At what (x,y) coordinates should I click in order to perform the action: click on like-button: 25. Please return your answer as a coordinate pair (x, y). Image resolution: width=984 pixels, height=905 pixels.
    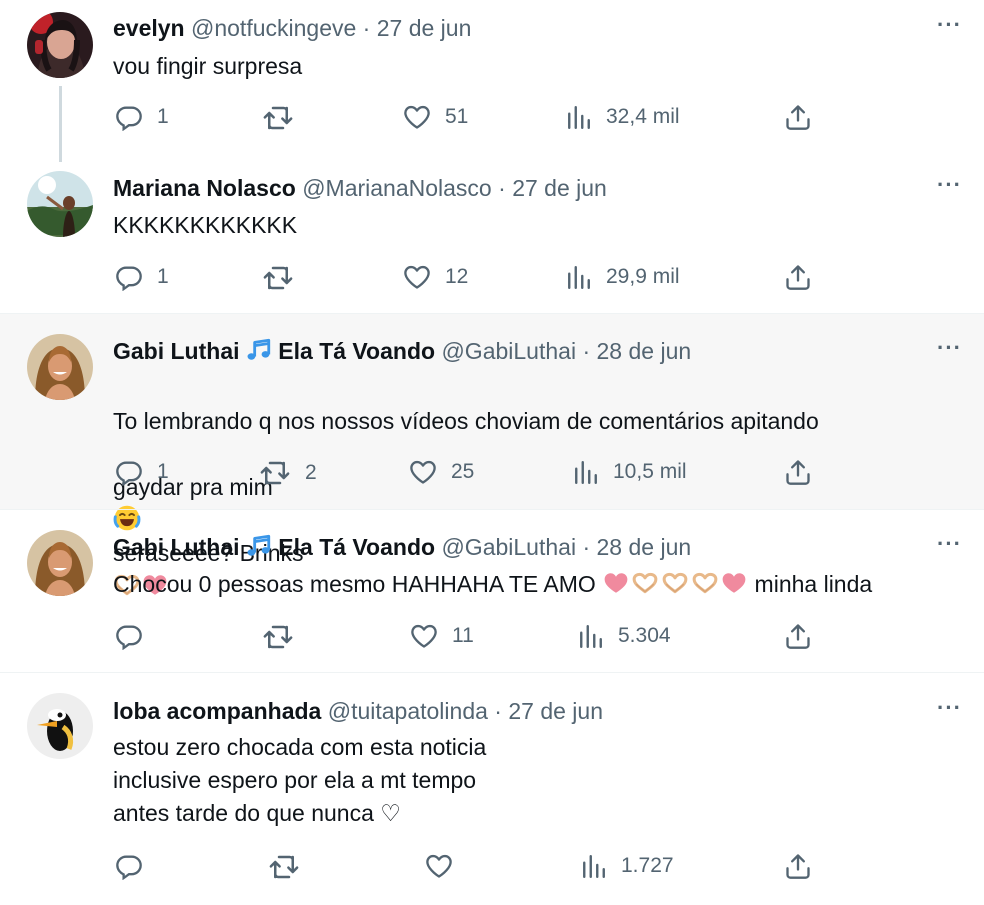
    Looking at the image, I should click on (441, 472).